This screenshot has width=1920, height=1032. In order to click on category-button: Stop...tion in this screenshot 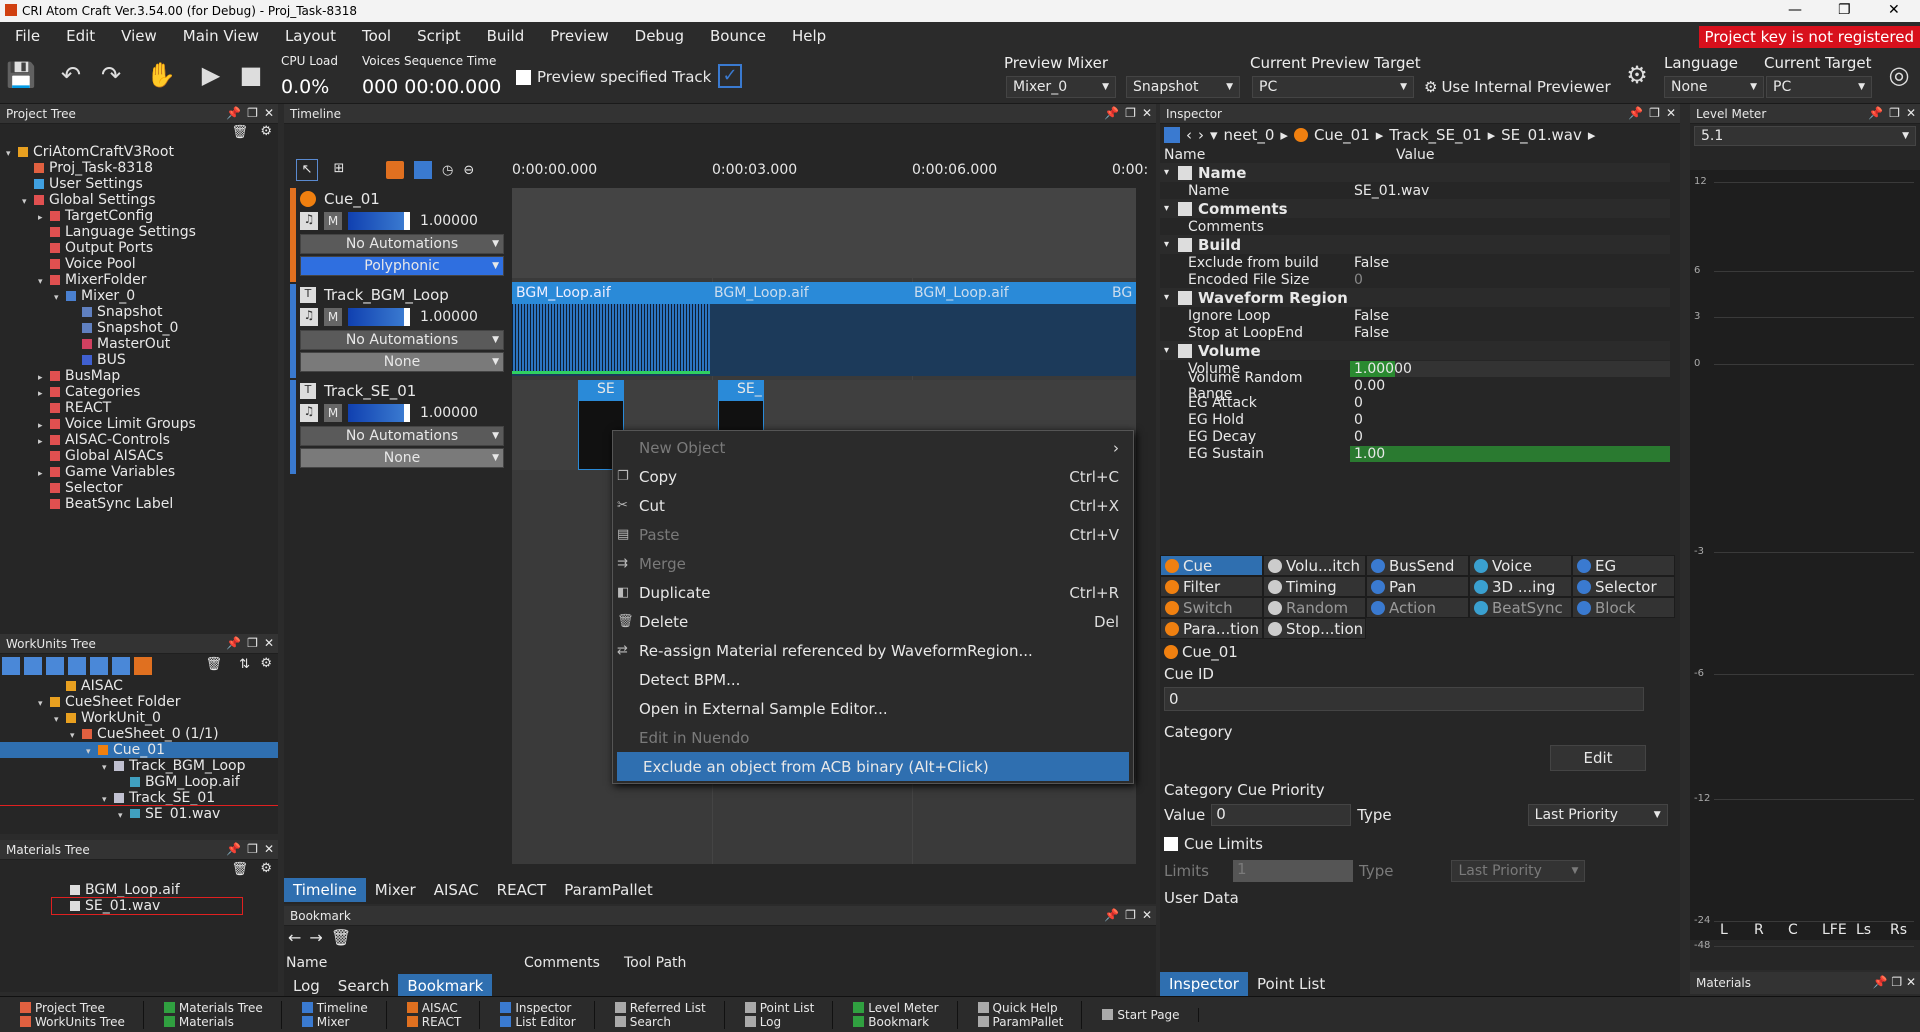, I will do `click(1314, 628)`.